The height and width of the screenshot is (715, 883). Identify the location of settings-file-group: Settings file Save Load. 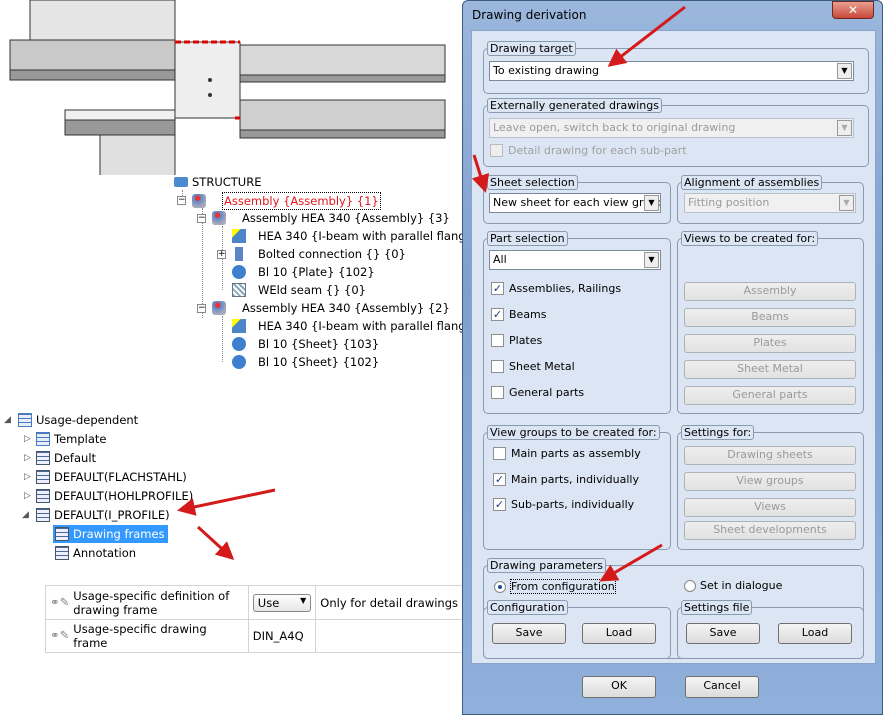
(770, 629).